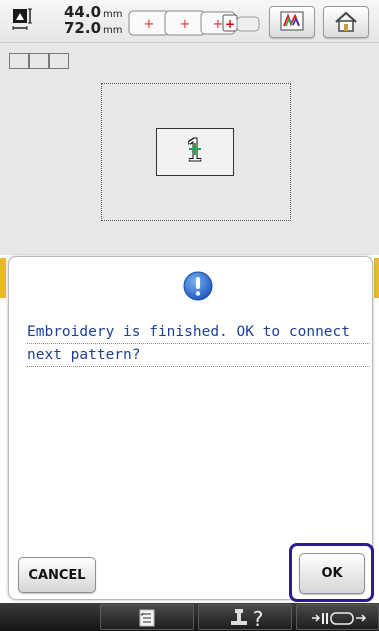 This screenshot has width=379, height=631. I want to click on height-value: 72.0, so click(83, 28).